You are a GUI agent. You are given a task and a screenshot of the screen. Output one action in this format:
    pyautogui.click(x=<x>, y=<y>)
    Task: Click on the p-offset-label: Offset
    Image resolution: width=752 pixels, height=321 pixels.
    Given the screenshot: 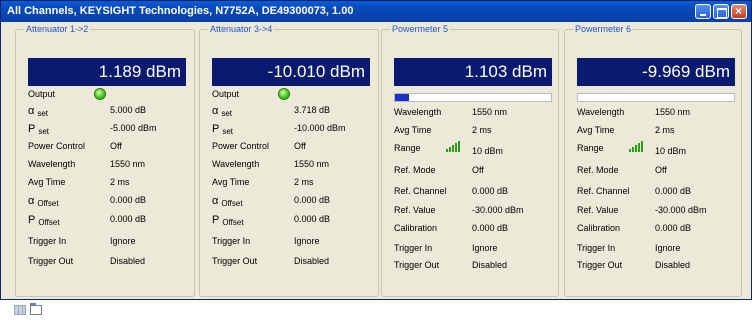 What is the action you would take?
    pyautogui.click(x=49, y=222)
    